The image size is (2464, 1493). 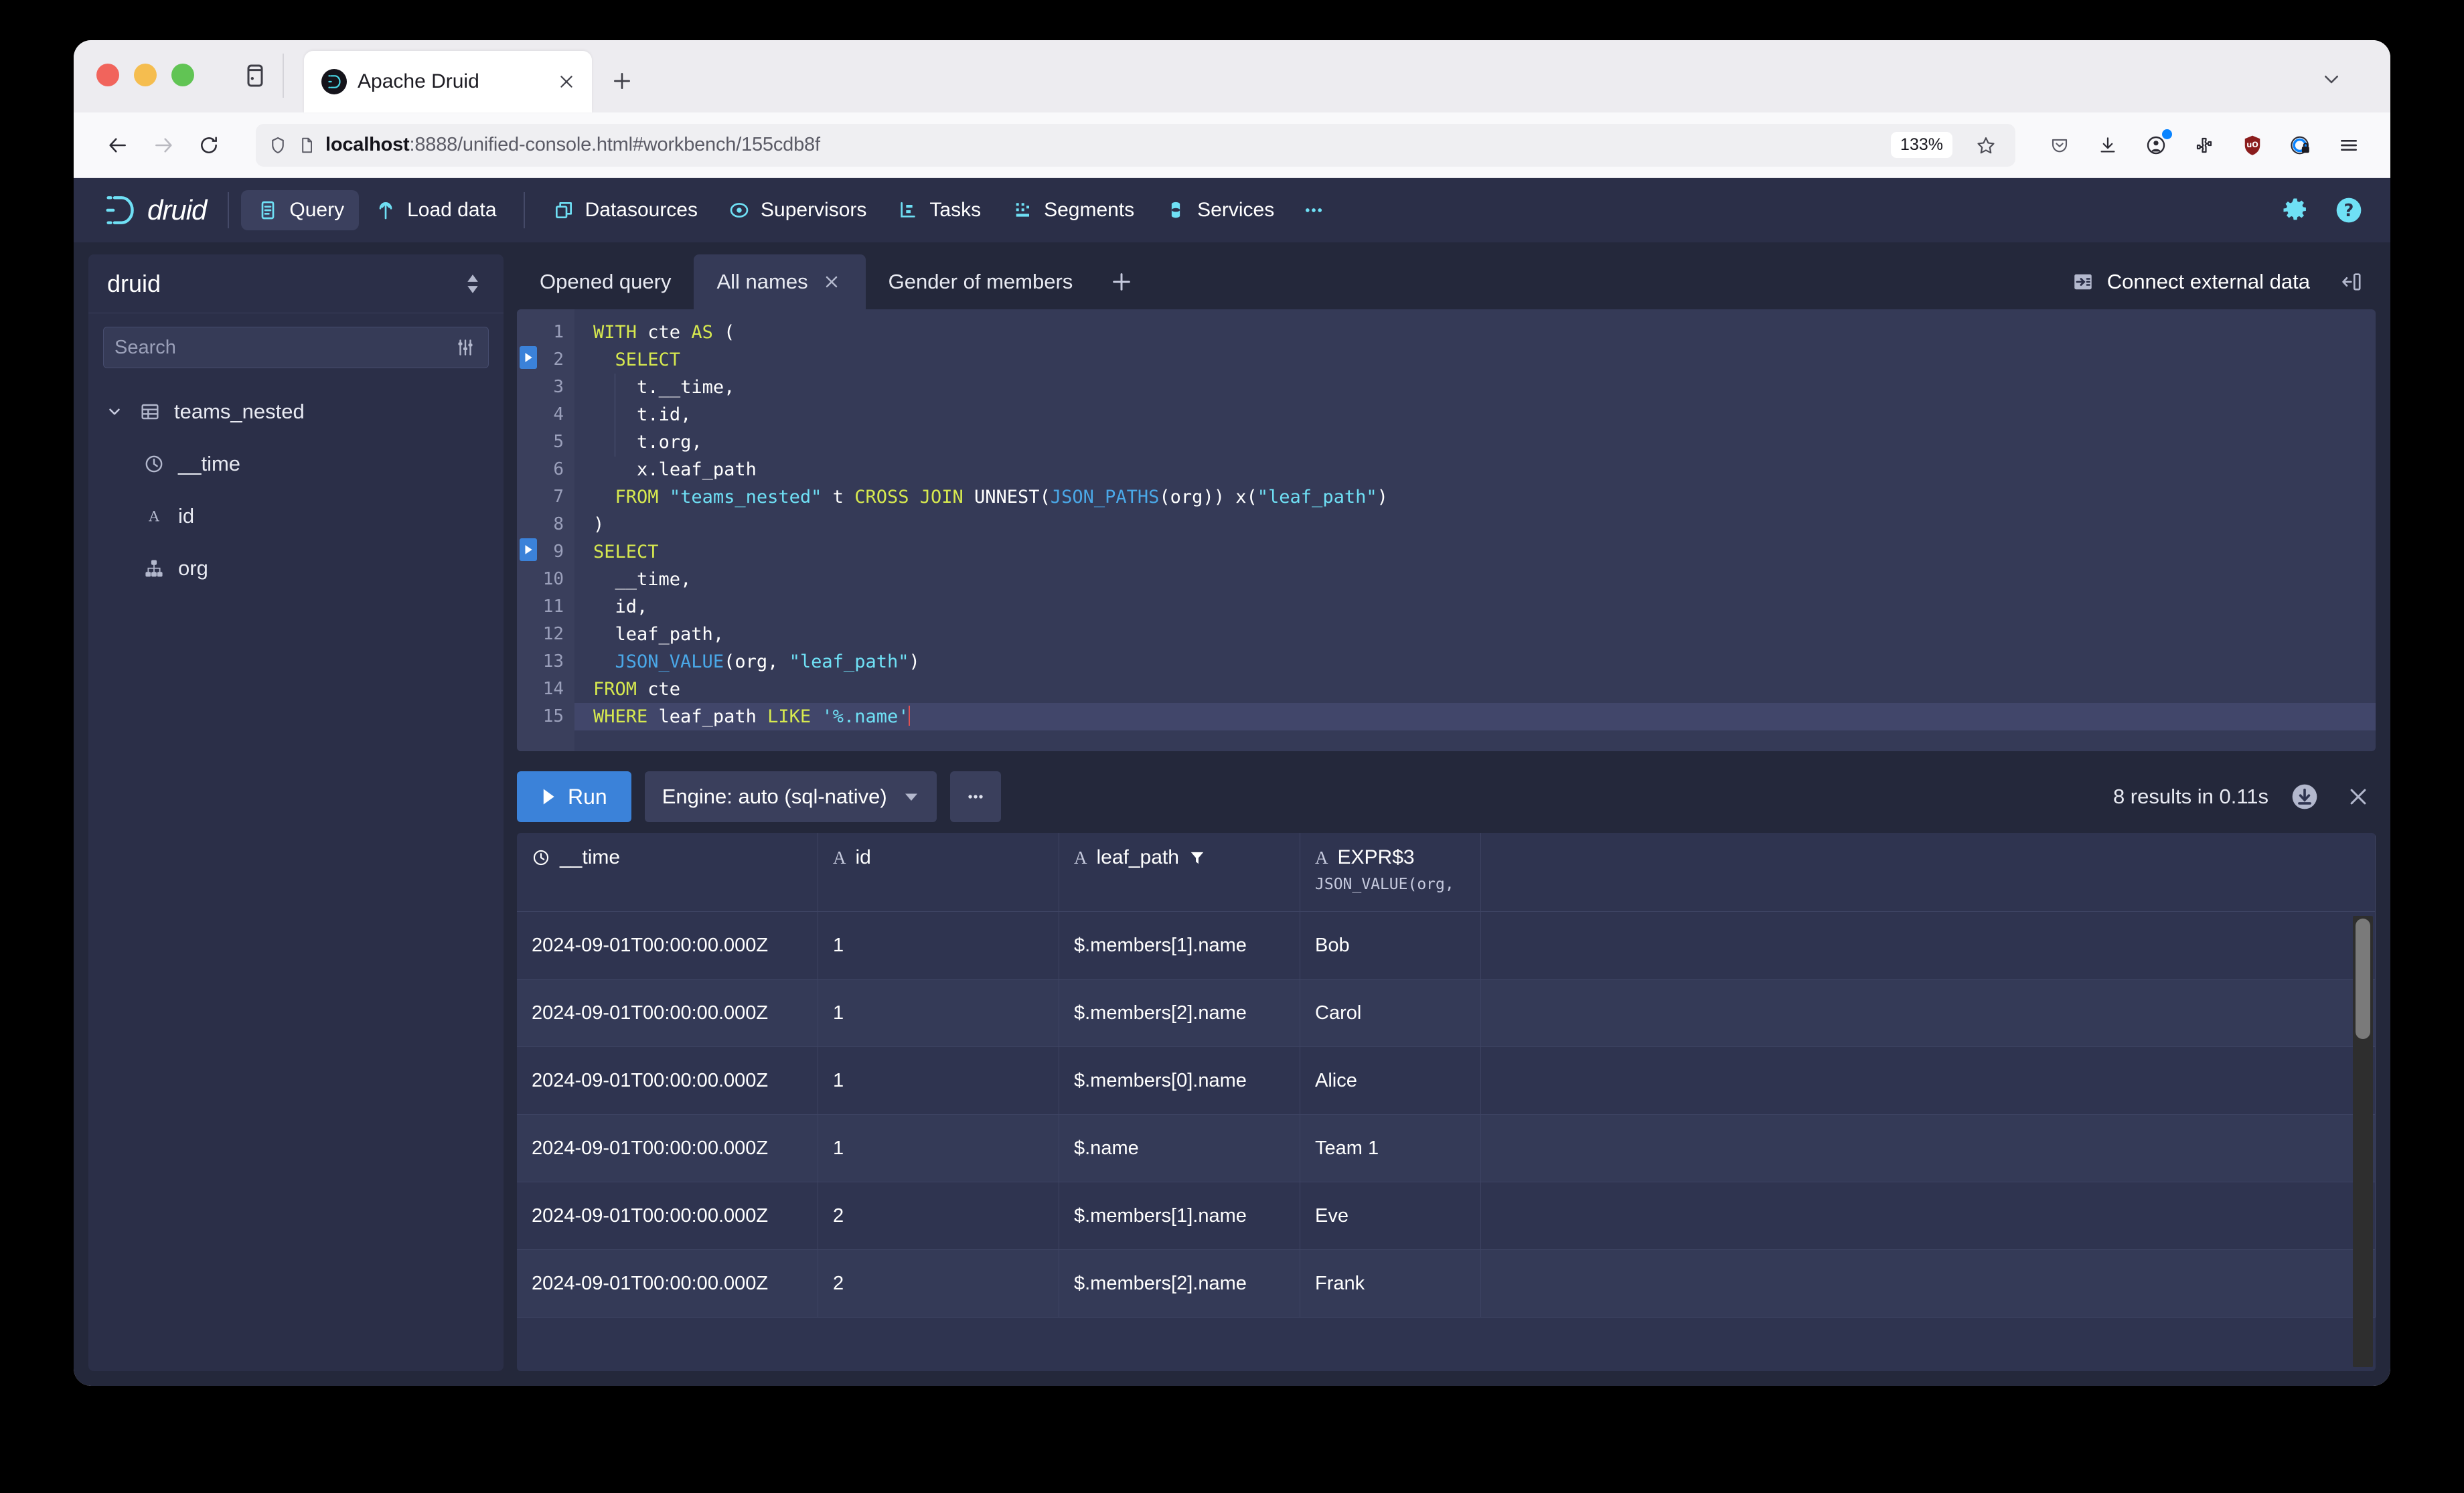 What do you see at coordinates (1390, 1012) in the screenshot?
I see `table-cell: Carol` at bounding box center [1390, 1012].